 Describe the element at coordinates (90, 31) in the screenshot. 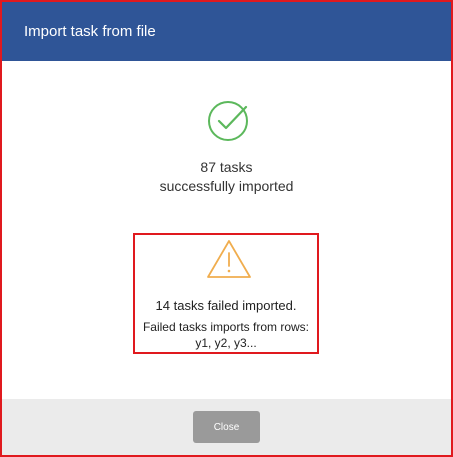

I see `dialog-title: Import task from file` at that location.